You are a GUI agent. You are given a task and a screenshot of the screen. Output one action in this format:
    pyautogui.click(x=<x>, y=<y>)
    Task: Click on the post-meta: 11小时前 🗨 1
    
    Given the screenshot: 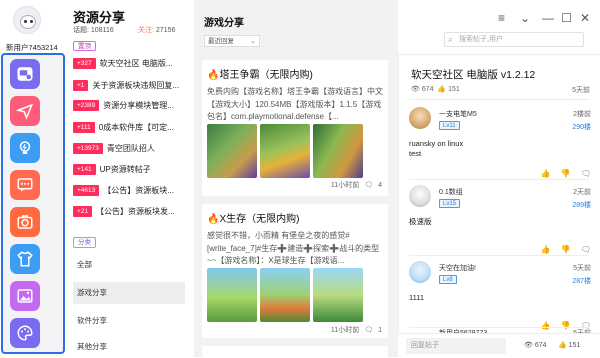 What is the action you would take?
    pyautogui.click(x=356, y=330)
    